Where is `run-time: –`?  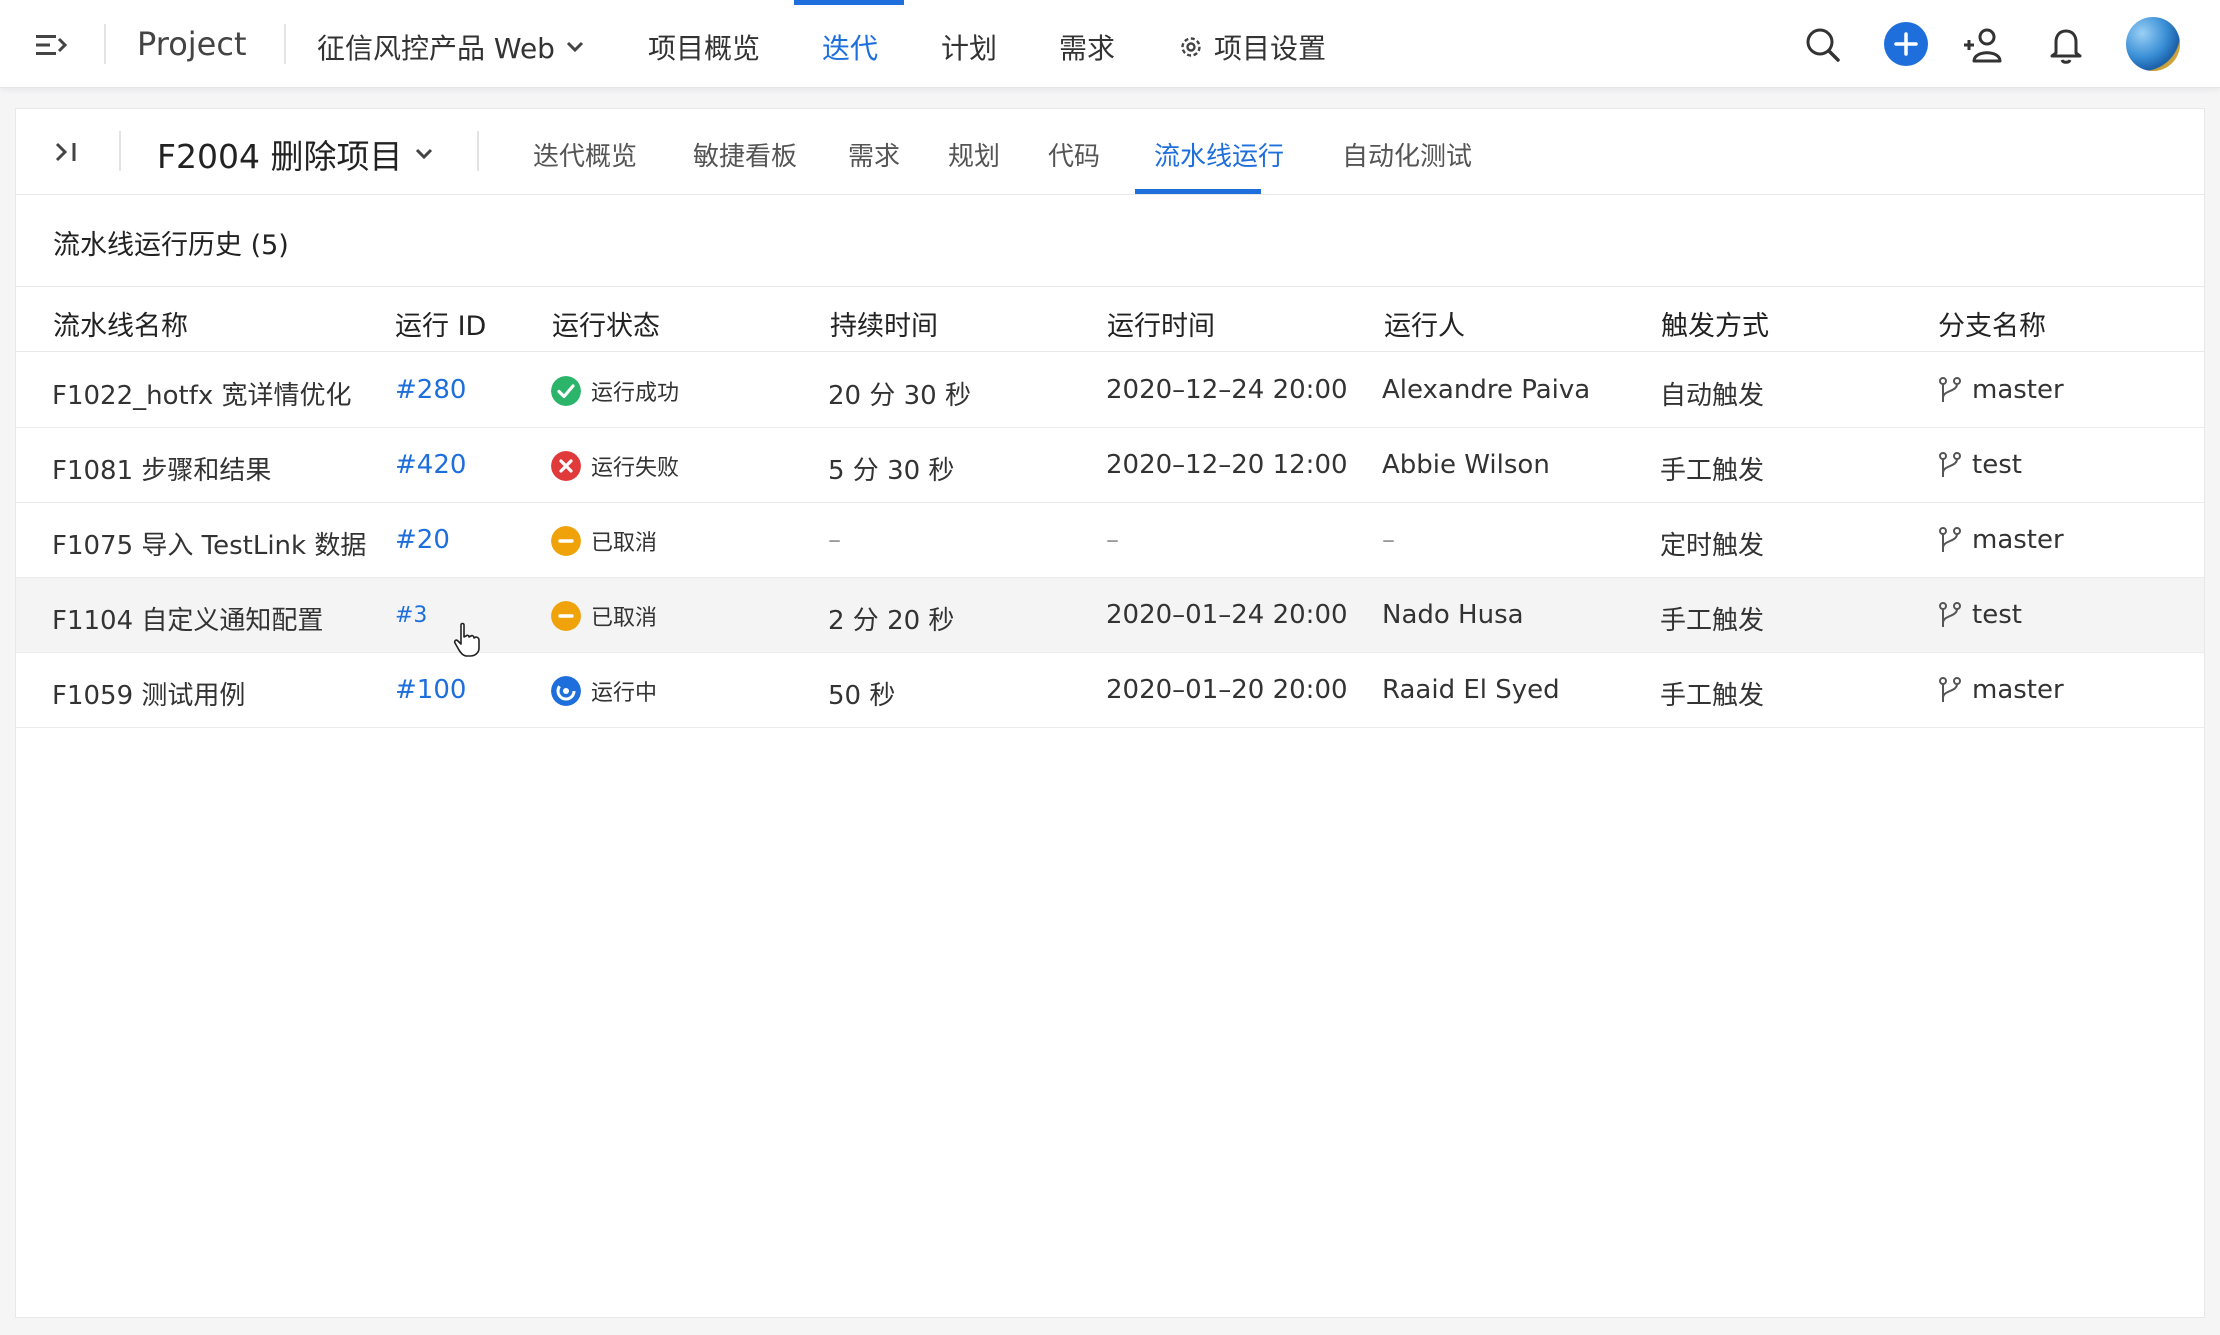 run-time: – is located at coordinates (1112, 540).